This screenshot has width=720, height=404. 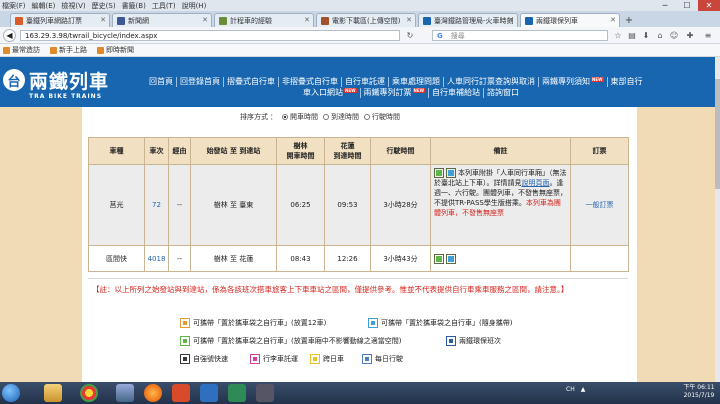 I want to click on search-input: G 搜尋, so click(x=520, y=35).